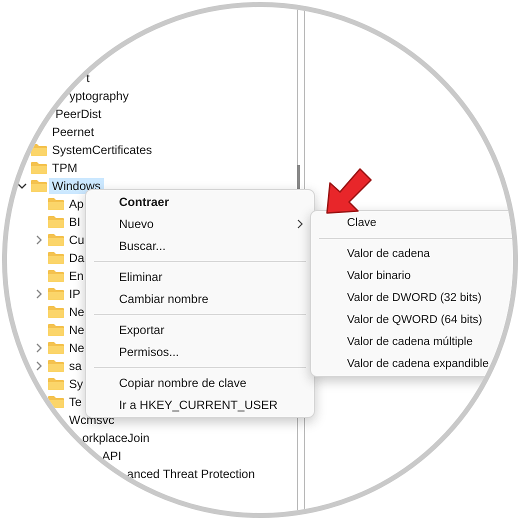 This screenshot has width=520, height=520. I want to click on tree-item: TPM, so click(64, 168).